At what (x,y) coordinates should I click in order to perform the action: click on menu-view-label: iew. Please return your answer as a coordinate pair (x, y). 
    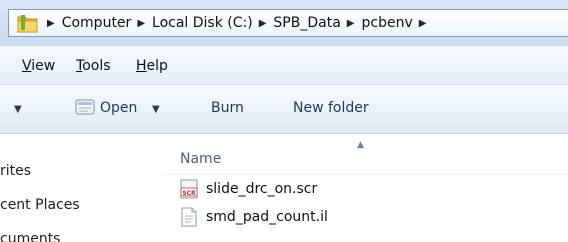
    Looking at the image, I should click on (43, 66).